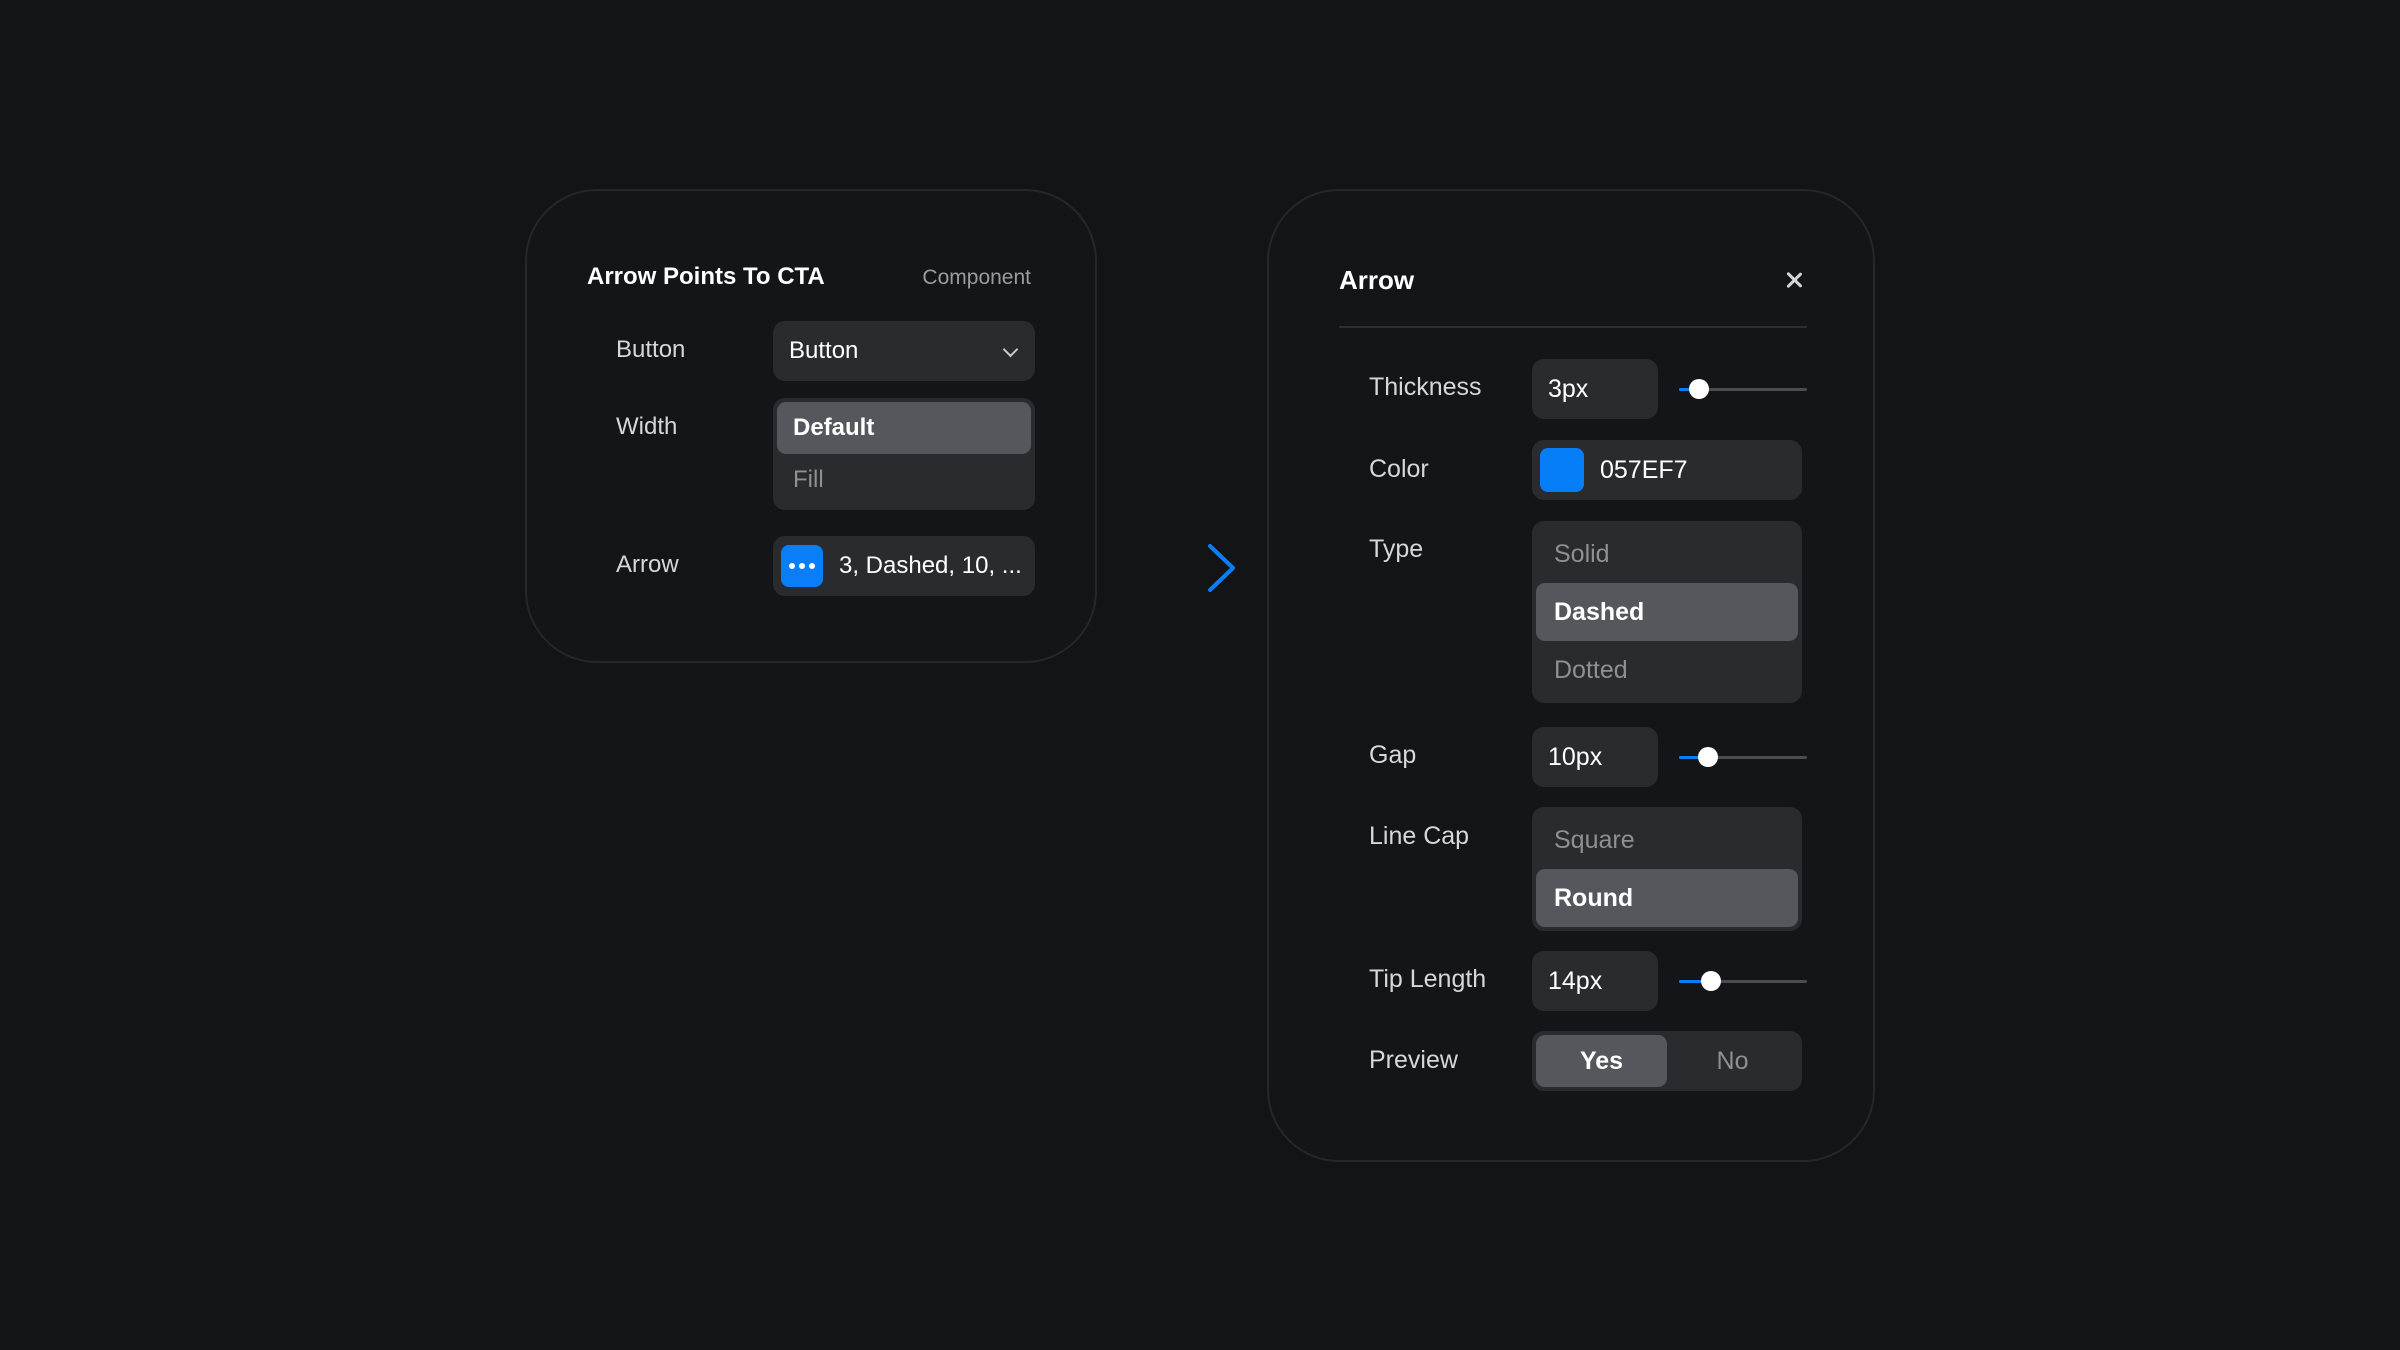  I want to click on gap-slider, so click(1743, 757).